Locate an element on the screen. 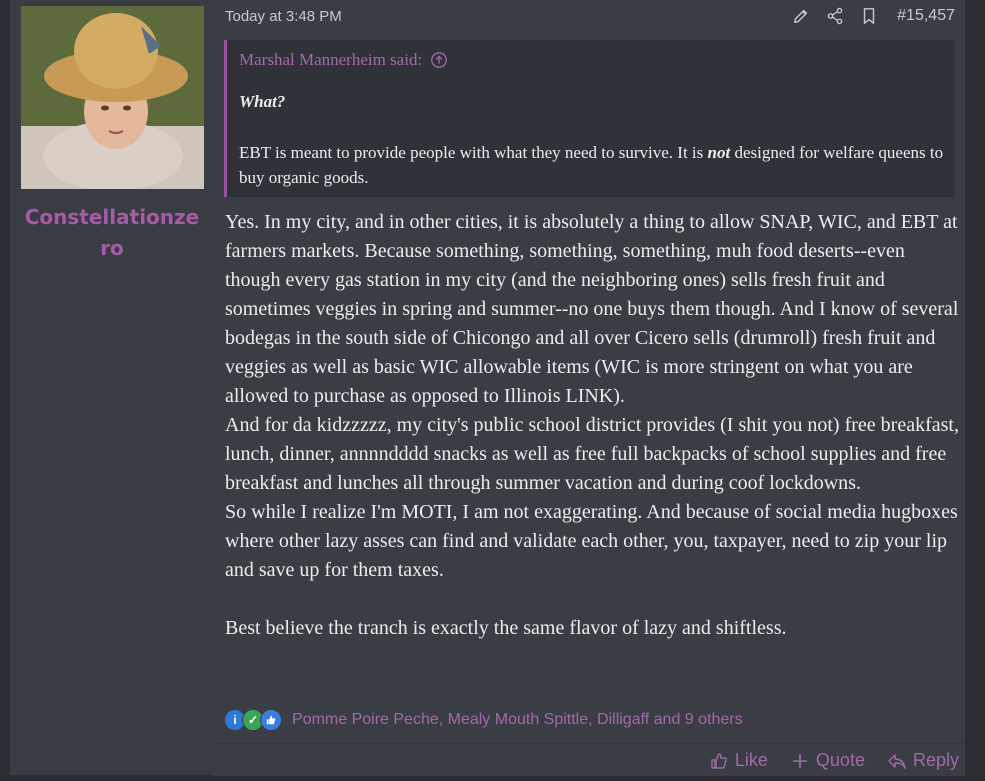  post-timestamp: Today at 3:48 PM is located at coordinates (283, 16).